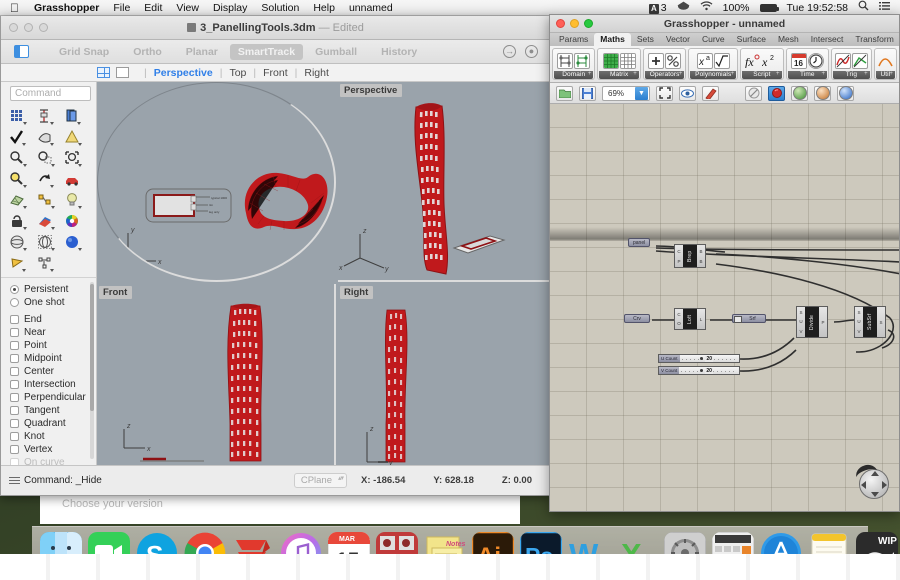 The height and width of the screenshot is (580, 900). I want to click on toggle-smarttrack: SmartTrack, so click(266, 51).